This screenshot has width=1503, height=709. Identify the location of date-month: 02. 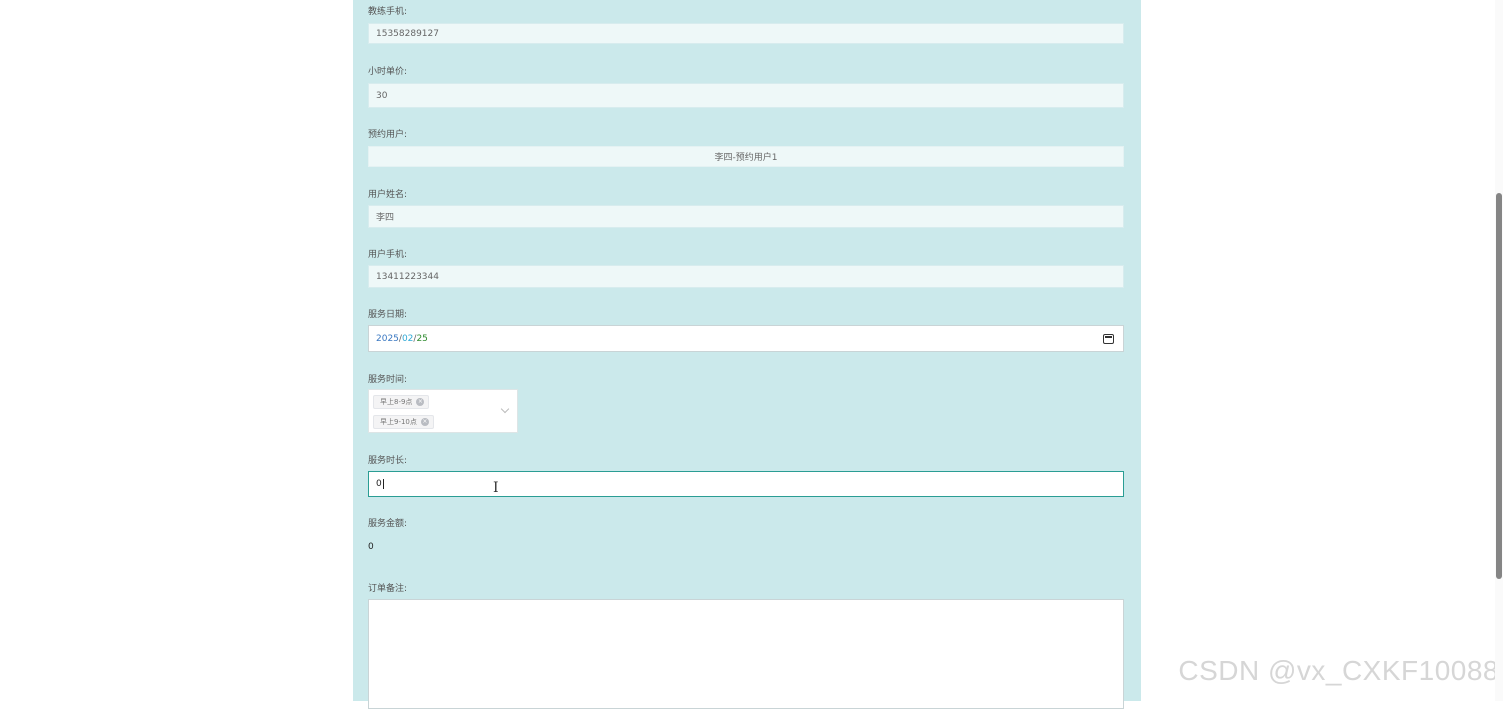
(407, 338).